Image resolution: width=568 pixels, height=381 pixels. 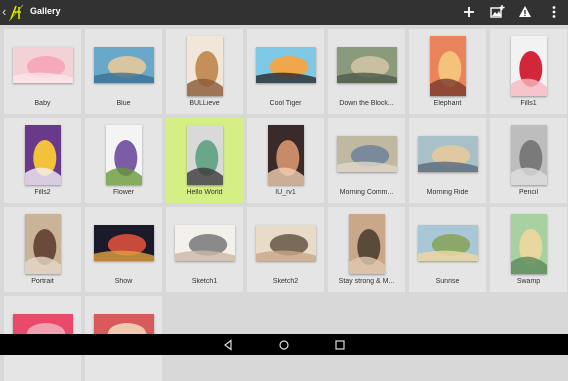 I want to click on gallery-item: IU_rv1, so click(x=285, y=160).